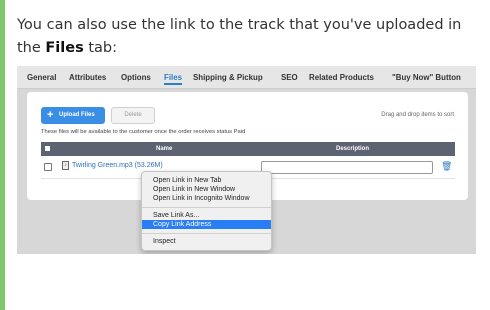 The image size is (490, 310). What do you see at coordinates (48, 167) in the screenshot?
I see `row-checkbox` at bounding box center [48, 167].